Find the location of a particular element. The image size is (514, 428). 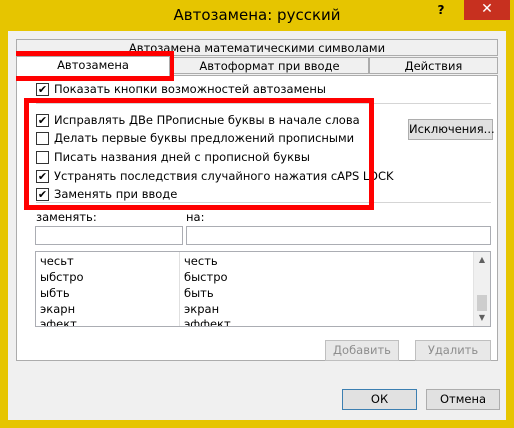

with-input is located at coordinates (338, 235).